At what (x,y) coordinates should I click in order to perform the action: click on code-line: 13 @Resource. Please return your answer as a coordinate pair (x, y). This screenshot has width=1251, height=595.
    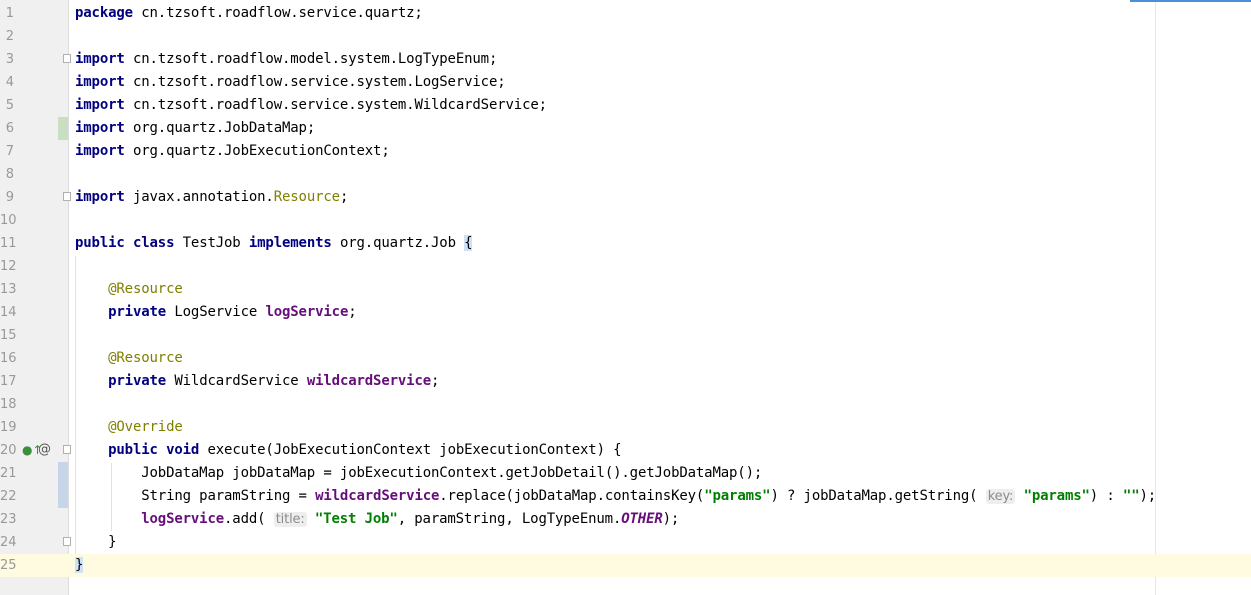
    Looking at the image, I should click on (625, 289).